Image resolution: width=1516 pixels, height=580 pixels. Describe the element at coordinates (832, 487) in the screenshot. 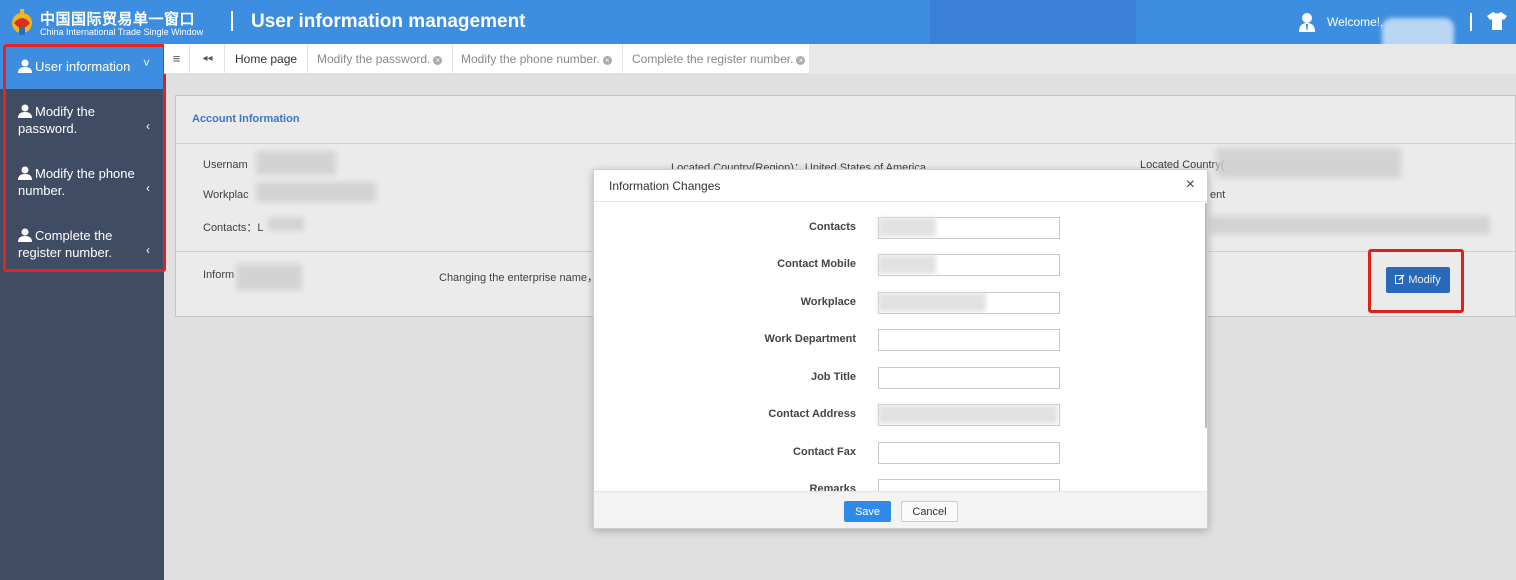

I see `field-label: Remarks` at that location.